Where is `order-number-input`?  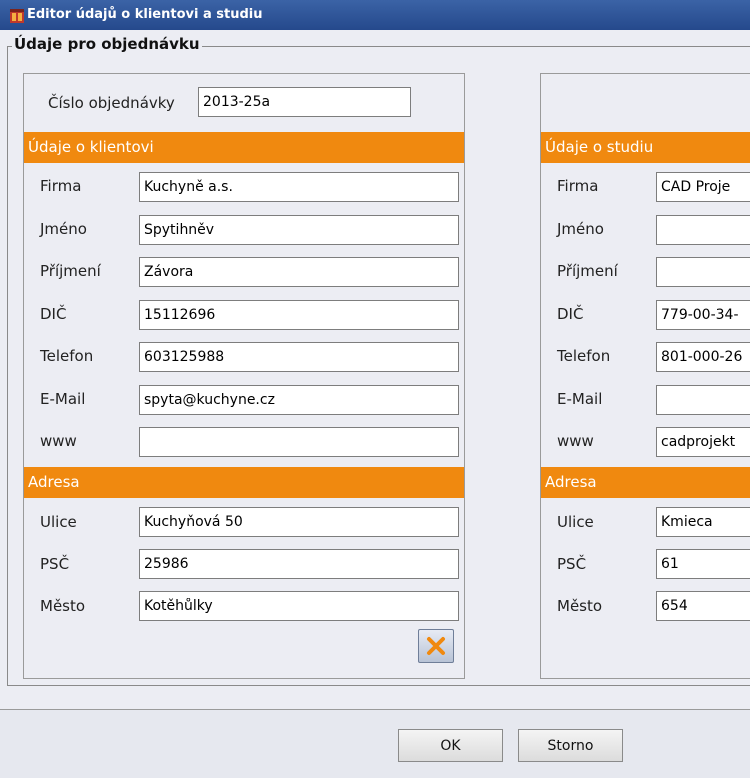
order-number-input is located at coordinates (304, 102).